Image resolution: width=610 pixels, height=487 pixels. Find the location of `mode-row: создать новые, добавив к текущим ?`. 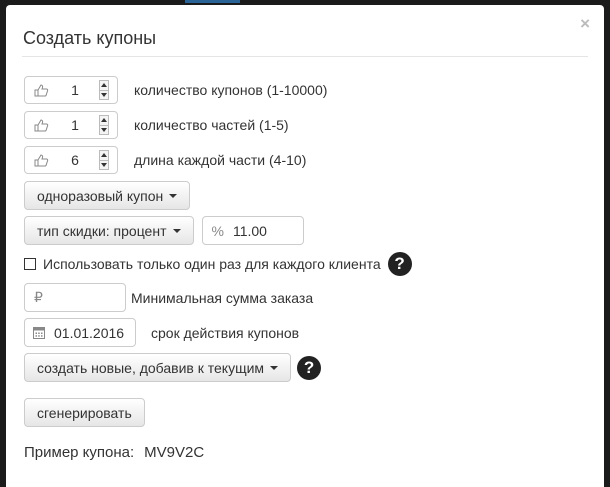

mode-row: создать новые, добавив к текущим ? is located at coordinates (173, 367).